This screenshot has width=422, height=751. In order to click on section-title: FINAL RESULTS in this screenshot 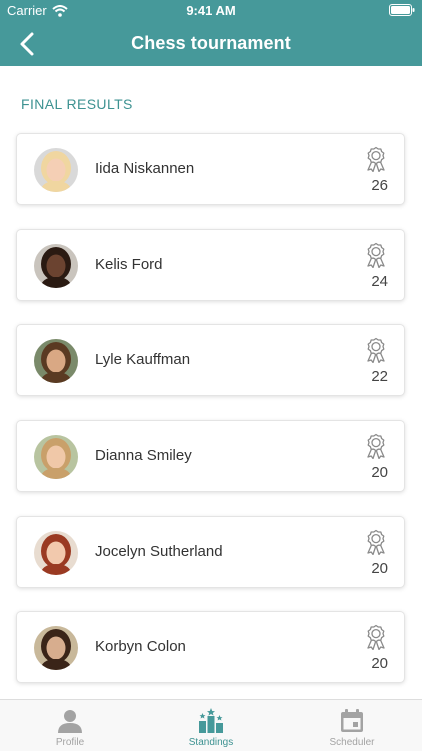, I will do `click(77, 104)`.